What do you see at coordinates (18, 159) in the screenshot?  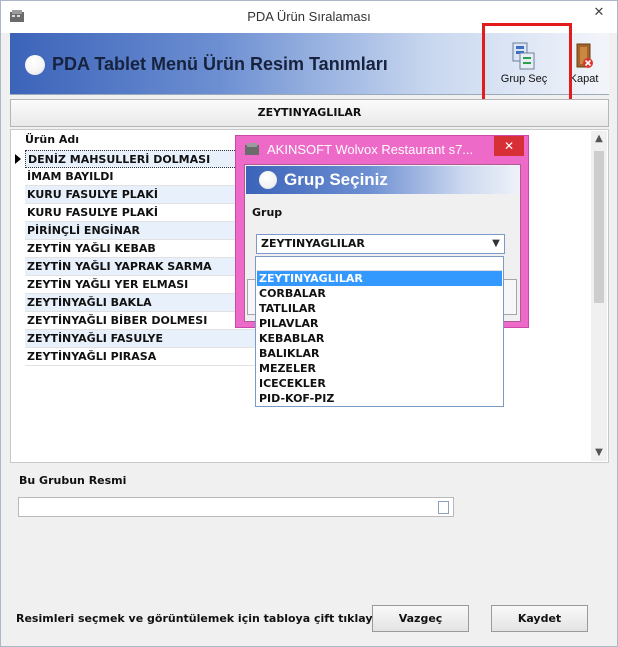 I see `row-indicator-icon` at bounding box center [18, 159].